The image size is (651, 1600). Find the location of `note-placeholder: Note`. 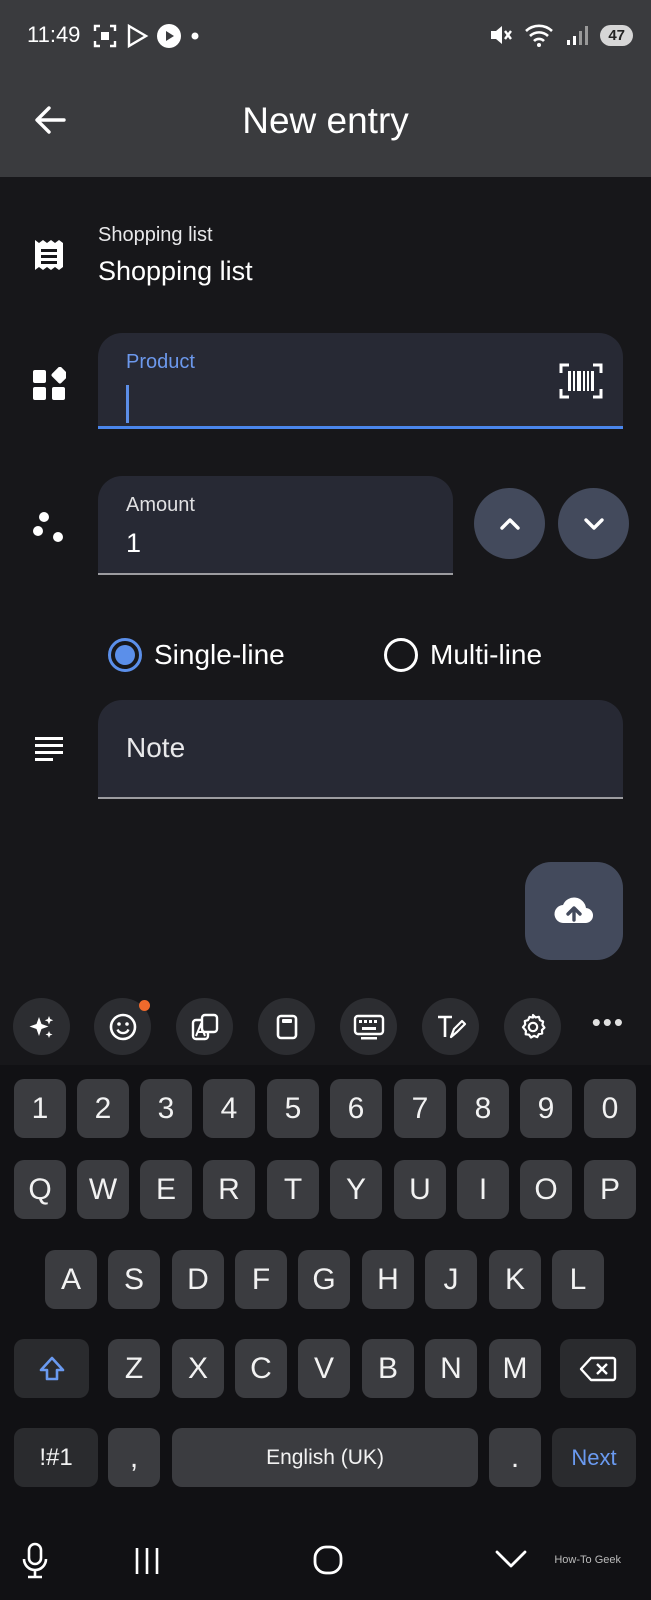

note-placeholder: Note is located at coordinates (156, 747).